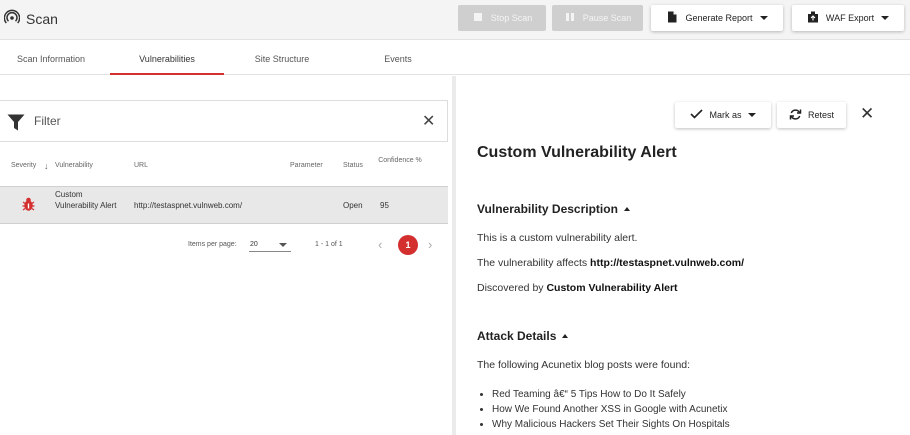 The width and height of the screenshot is (910, 435). I want to click on header-confidence: Confidence %, so click(400, 161).